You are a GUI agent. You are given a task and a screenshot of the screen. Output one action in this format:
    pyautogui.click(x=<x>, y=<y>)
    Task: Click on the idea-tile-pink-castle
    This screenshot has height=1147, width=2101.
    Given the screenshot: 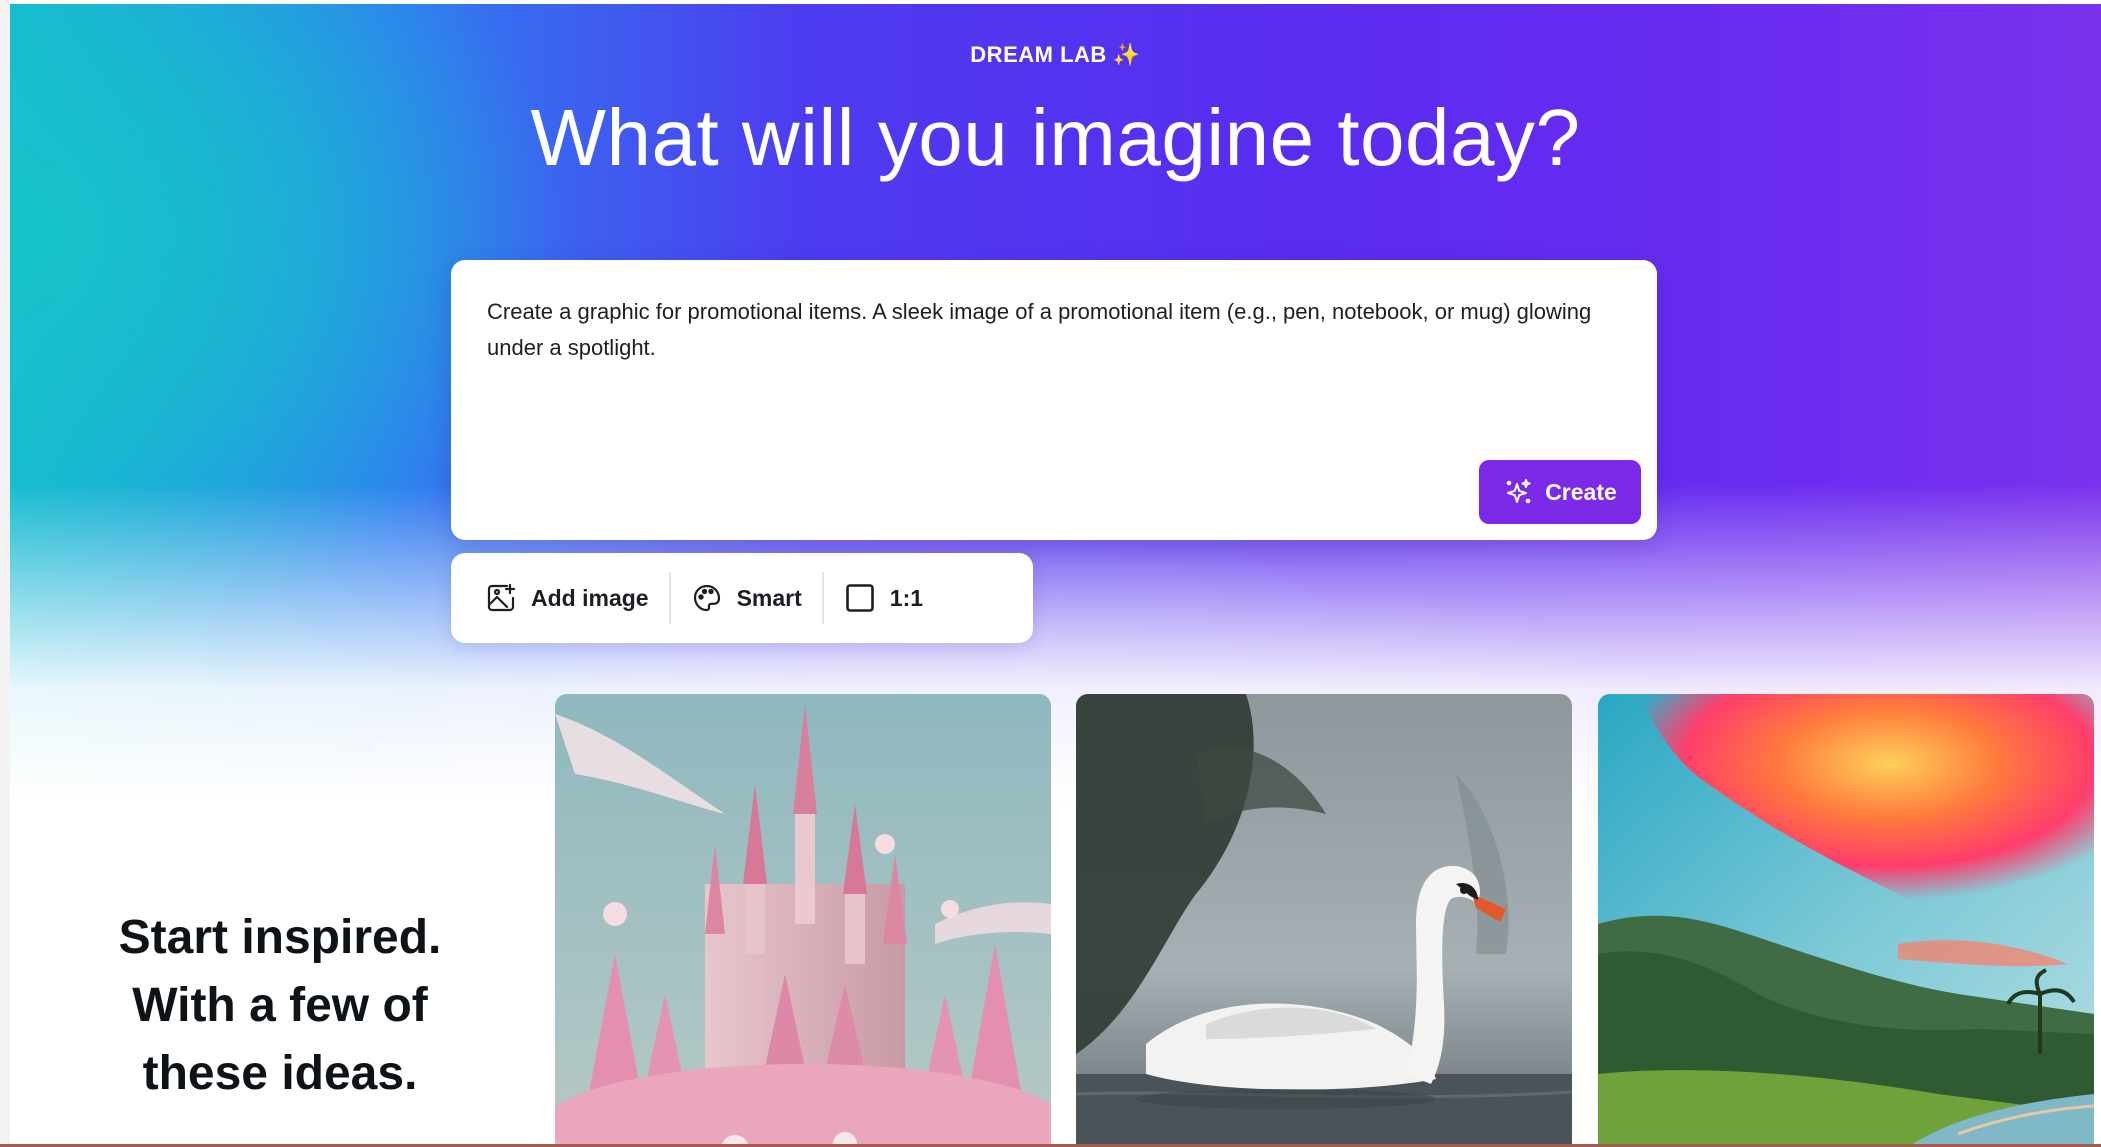 What is the action you would take?
    pyautogui.click(x=803, y=920)
    